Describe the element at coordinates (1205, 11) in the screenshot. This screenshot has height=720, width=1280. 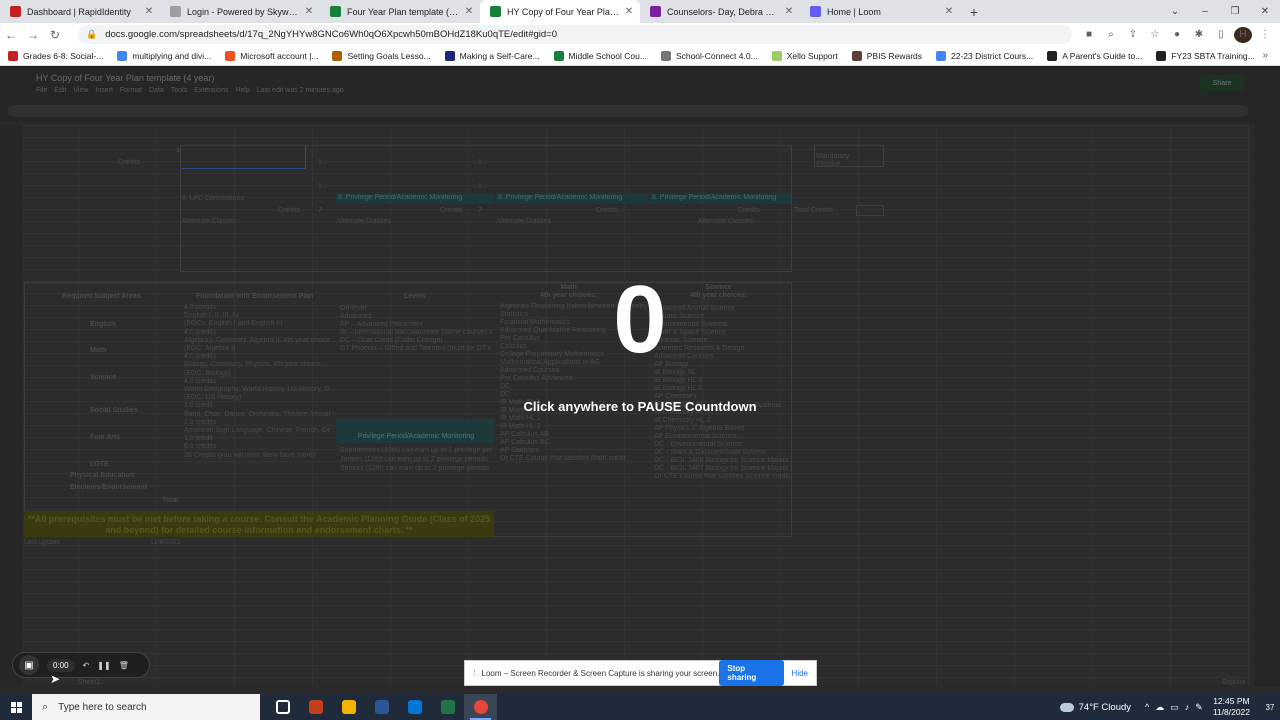
I see `minimize-icon: –` at that location.